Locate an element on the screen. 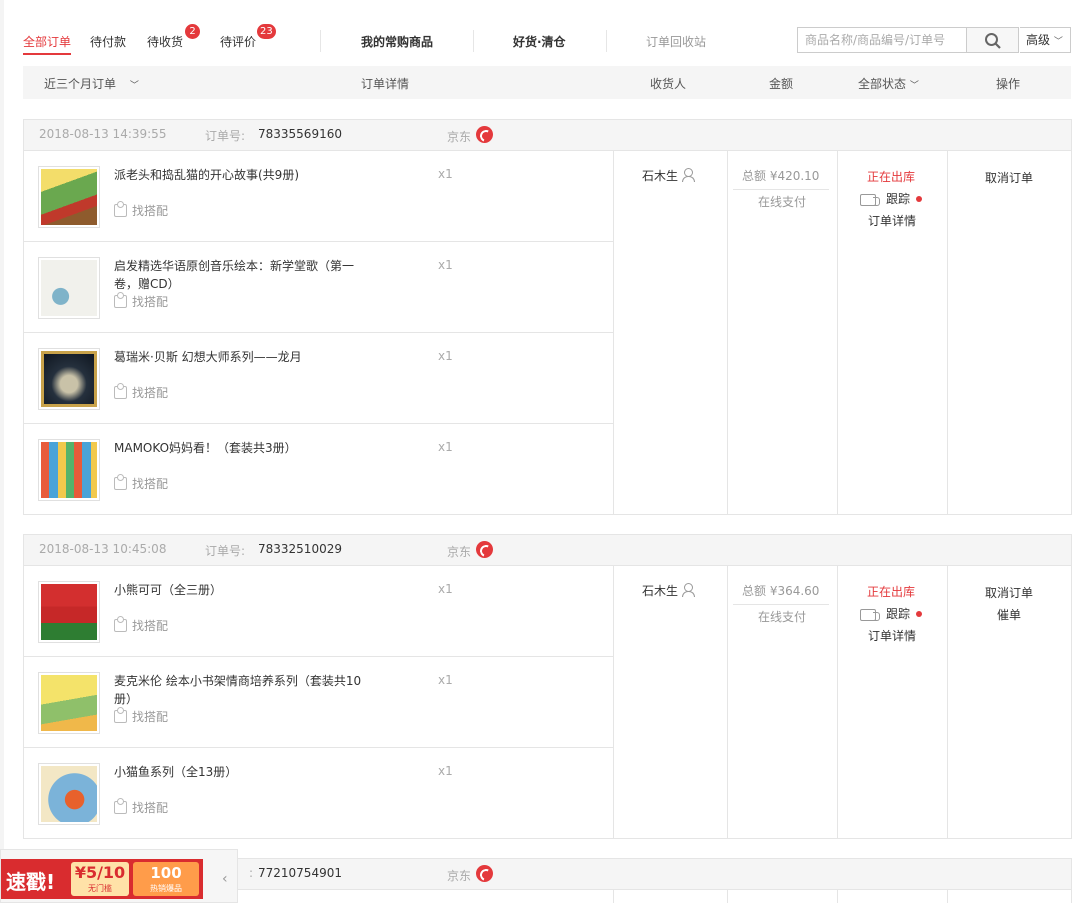 This screenshot has width=1075, height=903. consignee-header: 收货人 is located at coordinates (668, 84).